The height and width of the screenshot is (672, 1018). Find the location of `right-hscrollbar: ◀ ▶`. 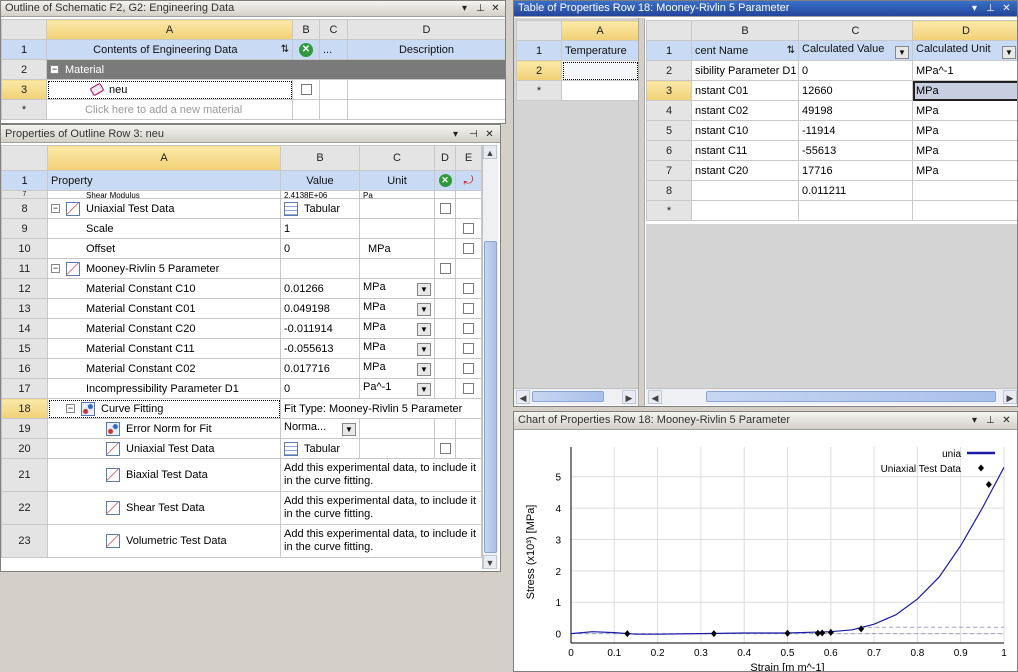

right-hscrollbar: ◀ ▶ is located at coordinates (832, 396).